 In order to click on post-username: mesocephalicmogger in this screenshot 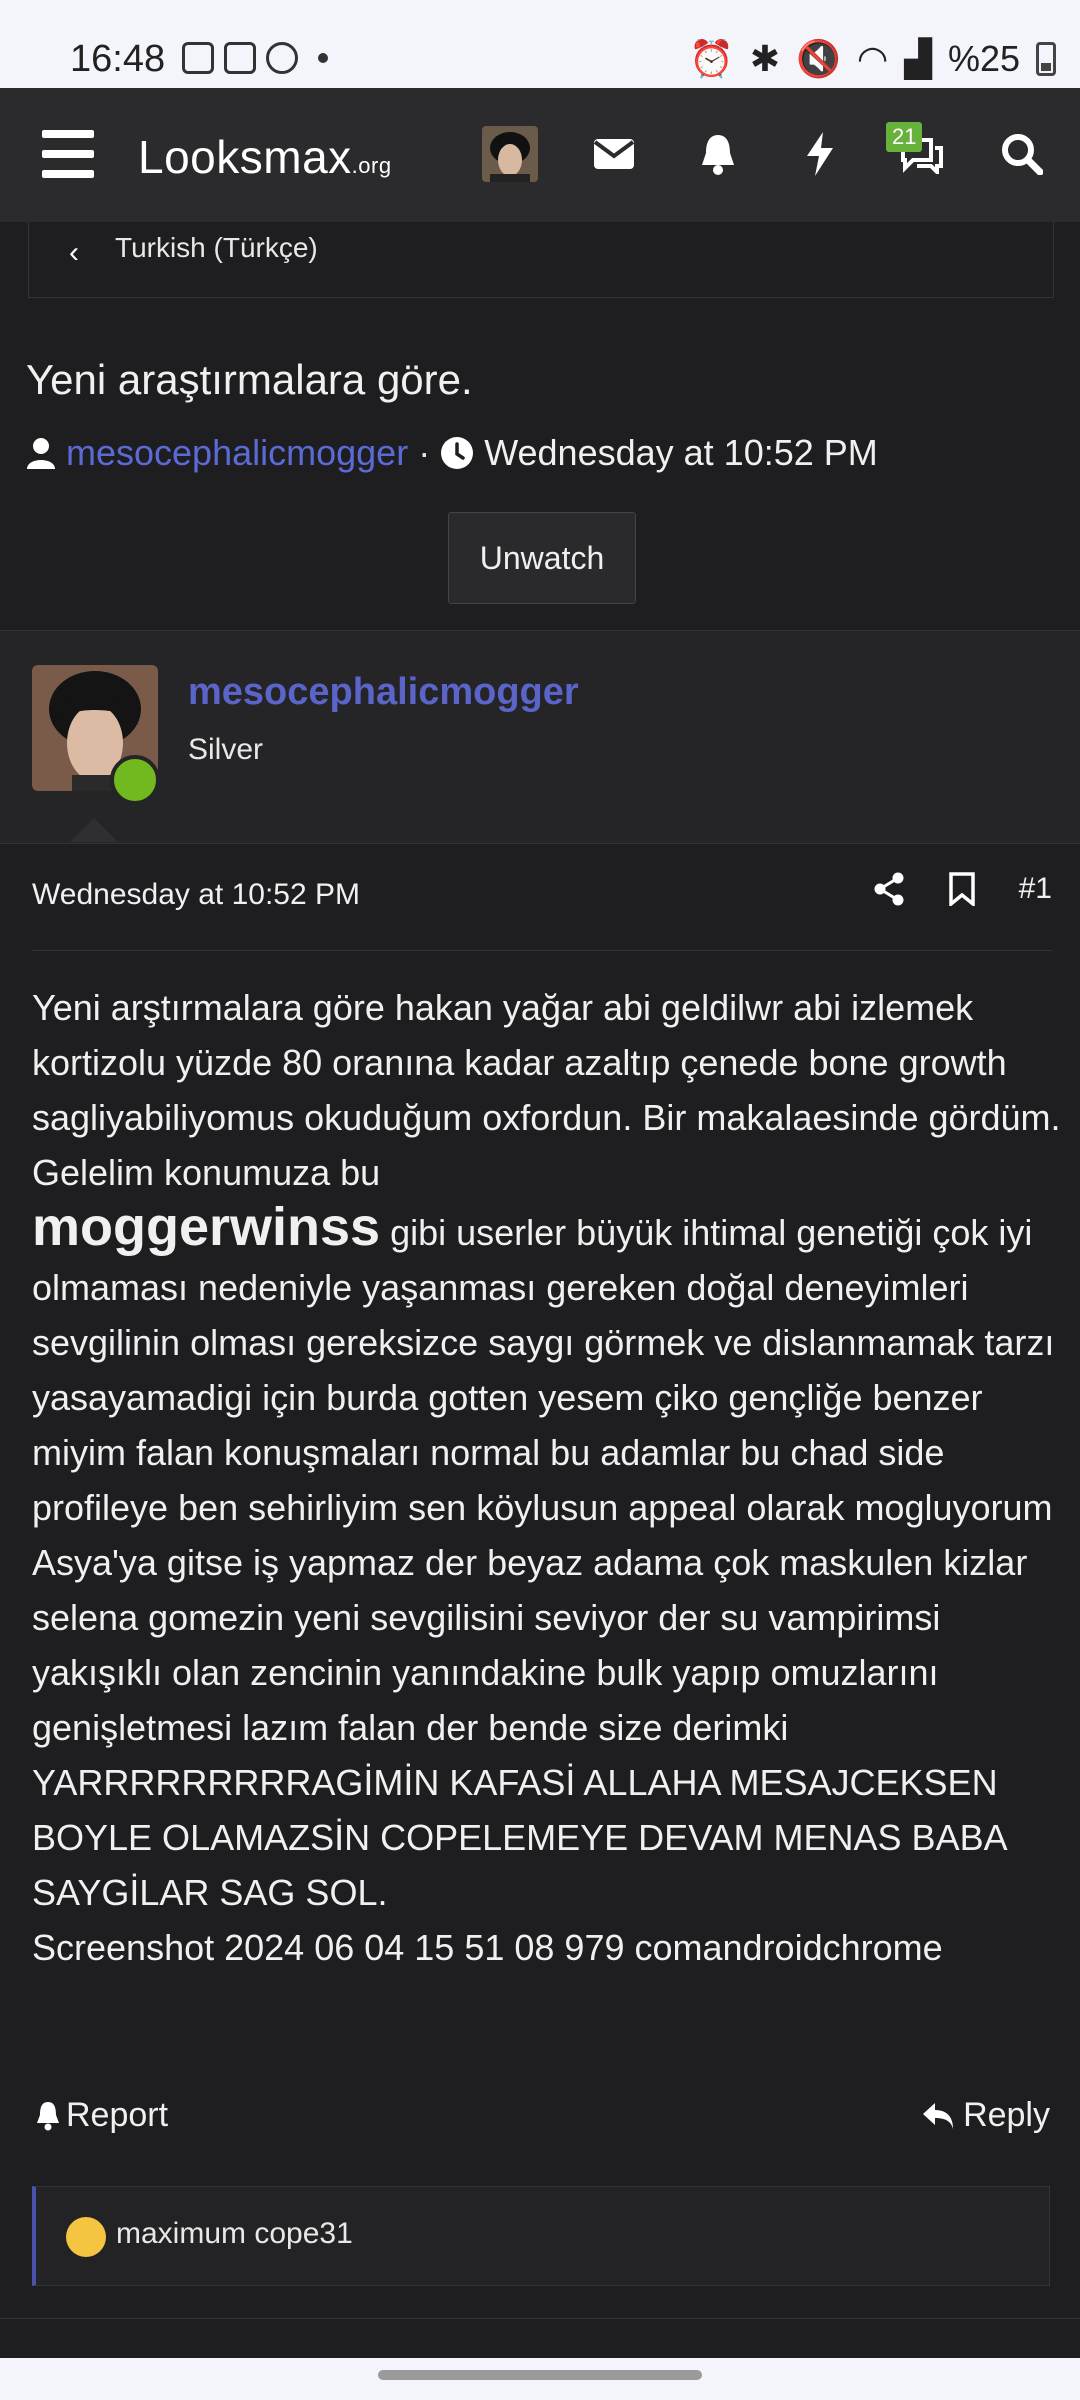, I will do `click(383, 692)`.